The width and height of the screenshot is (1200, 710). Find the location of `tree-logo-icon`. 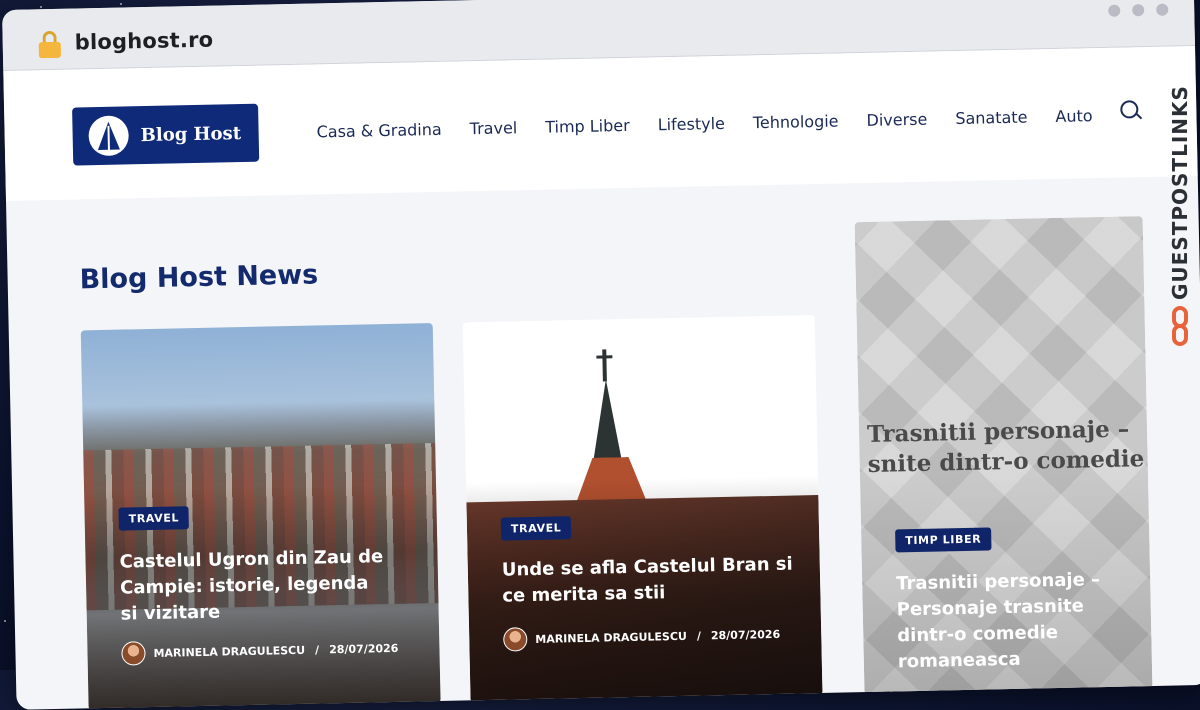

tree-logo-icon is located at coordinates (109, 136).